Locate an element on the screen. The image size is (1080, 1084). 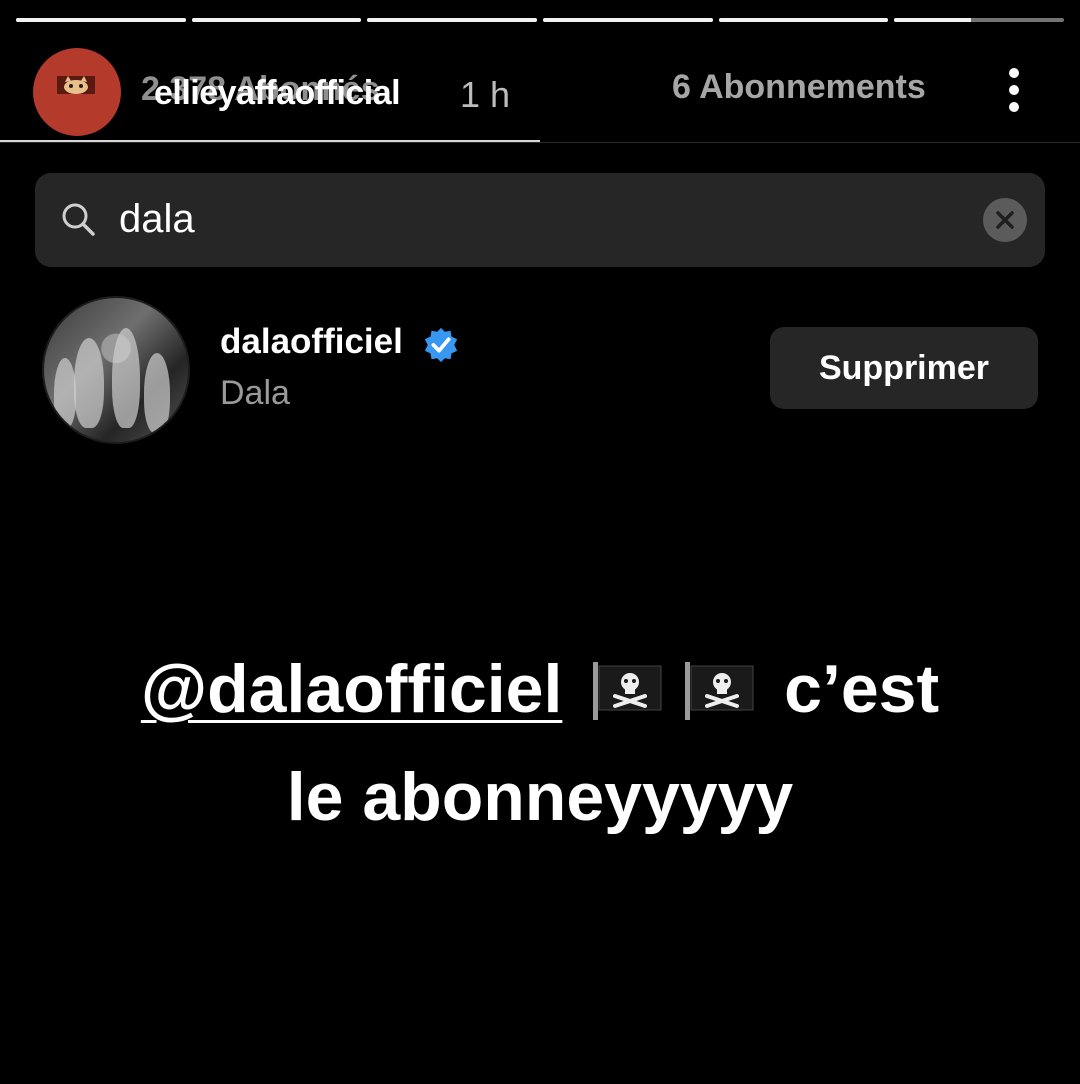
cat-icon is located at coordinates (76, 85).